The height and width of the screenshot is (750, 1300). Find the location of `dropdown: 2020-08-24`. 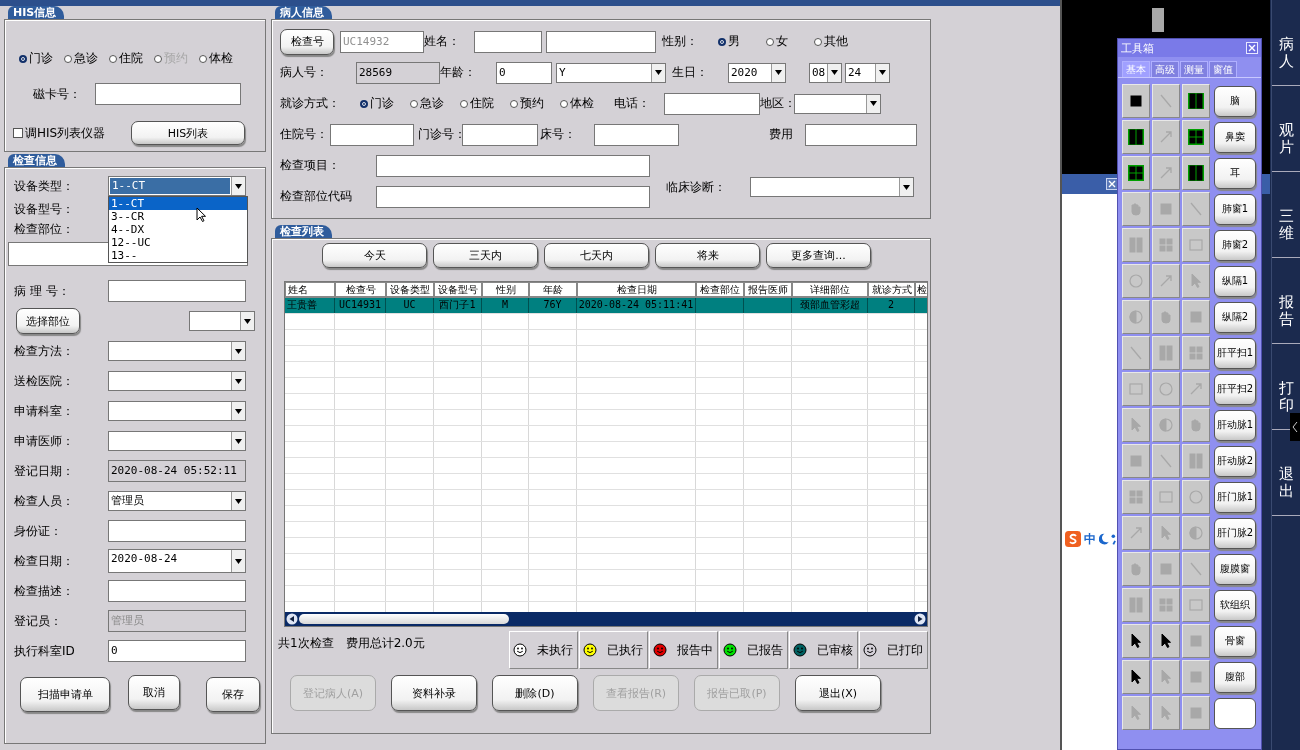

dropdown: 2020-08-24 is located at coordinates (177, 561).